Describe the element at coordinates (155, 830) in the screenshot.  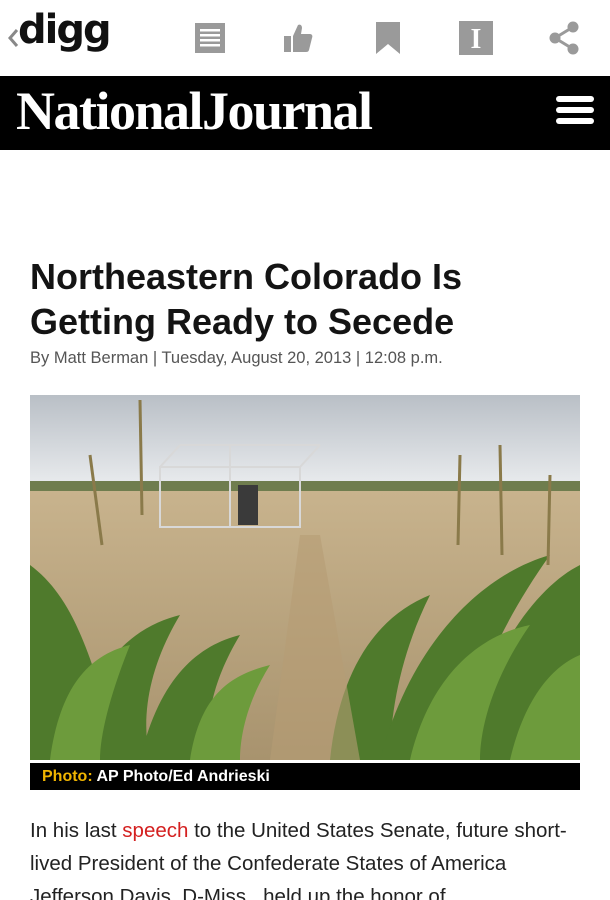
I see `speech-link: speech` at that location.